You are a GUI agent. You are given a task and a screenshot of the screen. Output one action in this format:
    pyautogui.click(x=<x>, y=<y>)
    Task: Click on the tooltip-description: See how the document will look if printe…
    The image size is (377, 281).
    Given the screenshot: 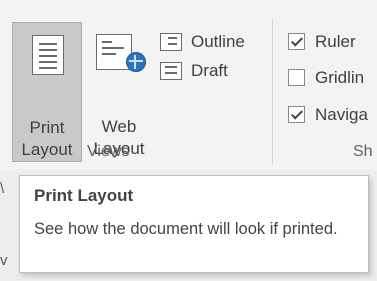 What is the action you would take?
    pyautogui.click(x=186, y=229)
    